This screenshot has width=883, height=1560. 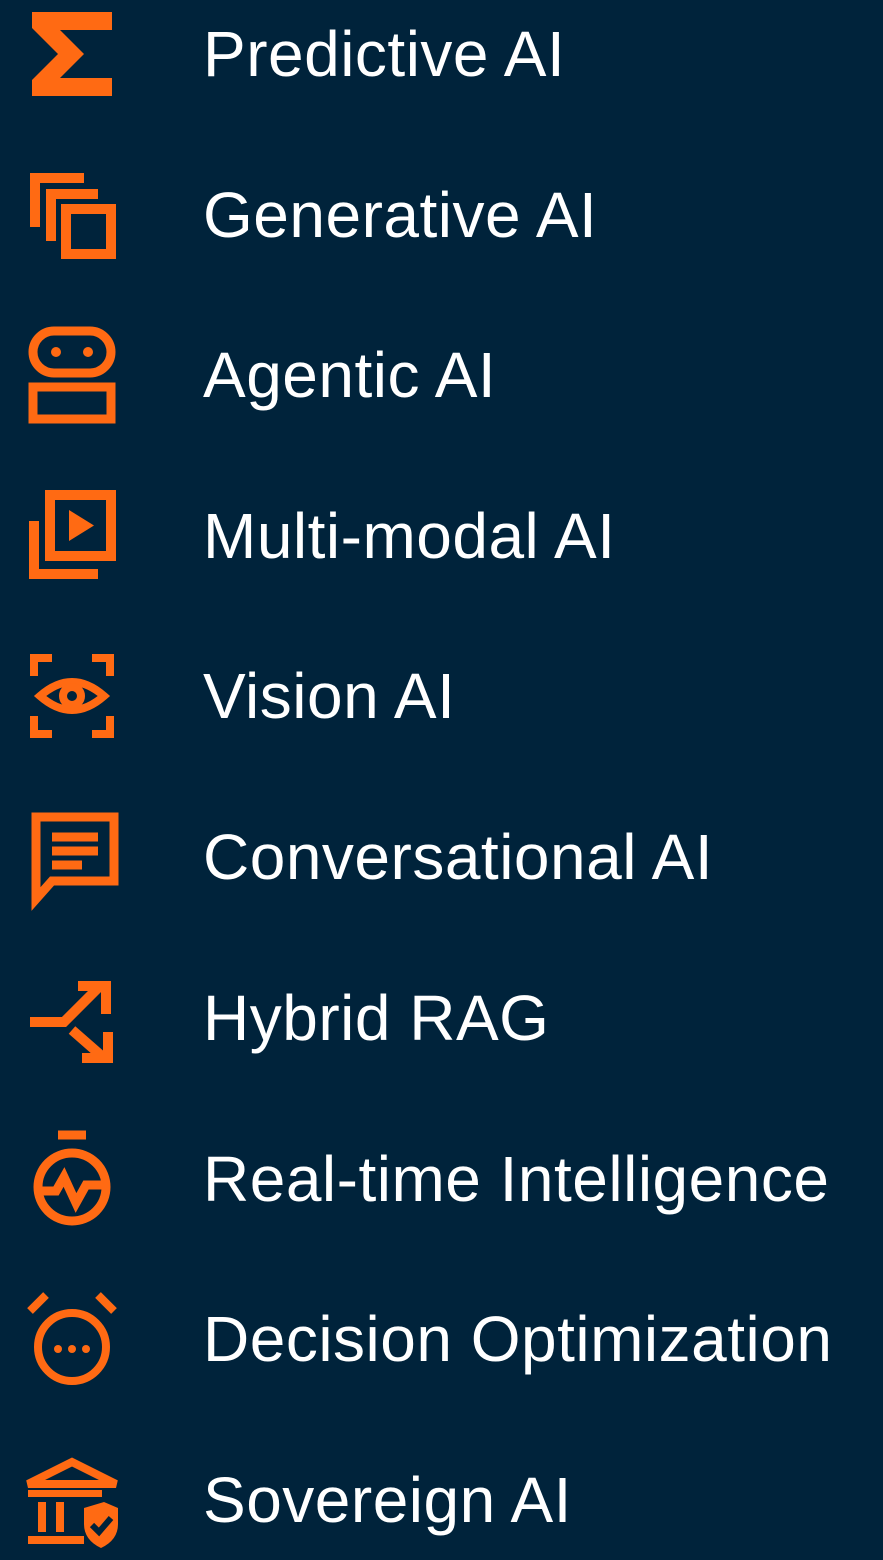 I want to click on item-label: Predictive AI, so click(x=384, y=54).